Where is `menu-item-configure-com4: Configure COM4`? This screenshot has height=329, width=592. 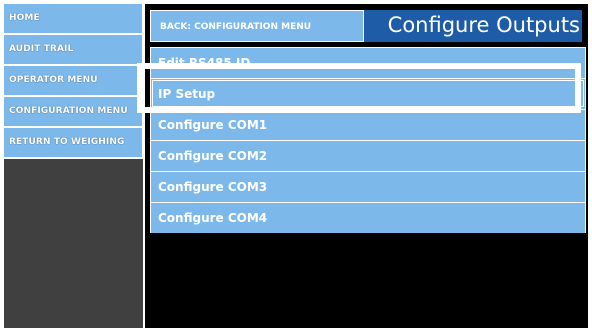
menu-item-configure-com4: Configure COM4 is located at coordinates (368, 217).